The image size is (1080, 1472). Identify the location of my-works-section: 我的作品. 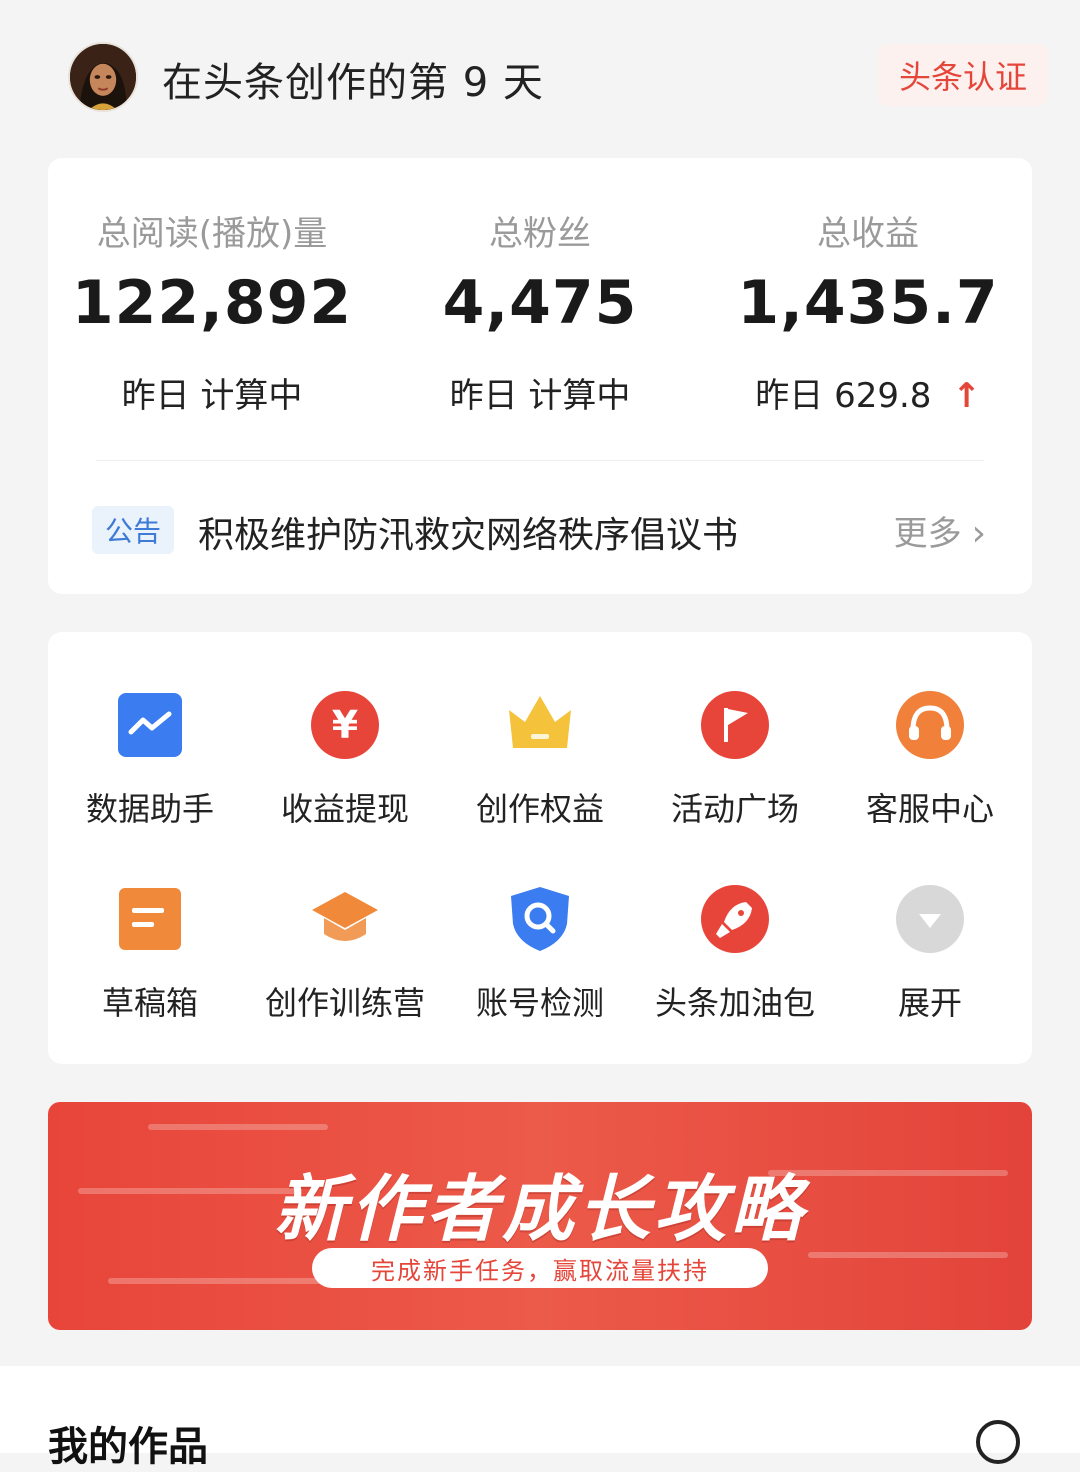
(540, 1418).